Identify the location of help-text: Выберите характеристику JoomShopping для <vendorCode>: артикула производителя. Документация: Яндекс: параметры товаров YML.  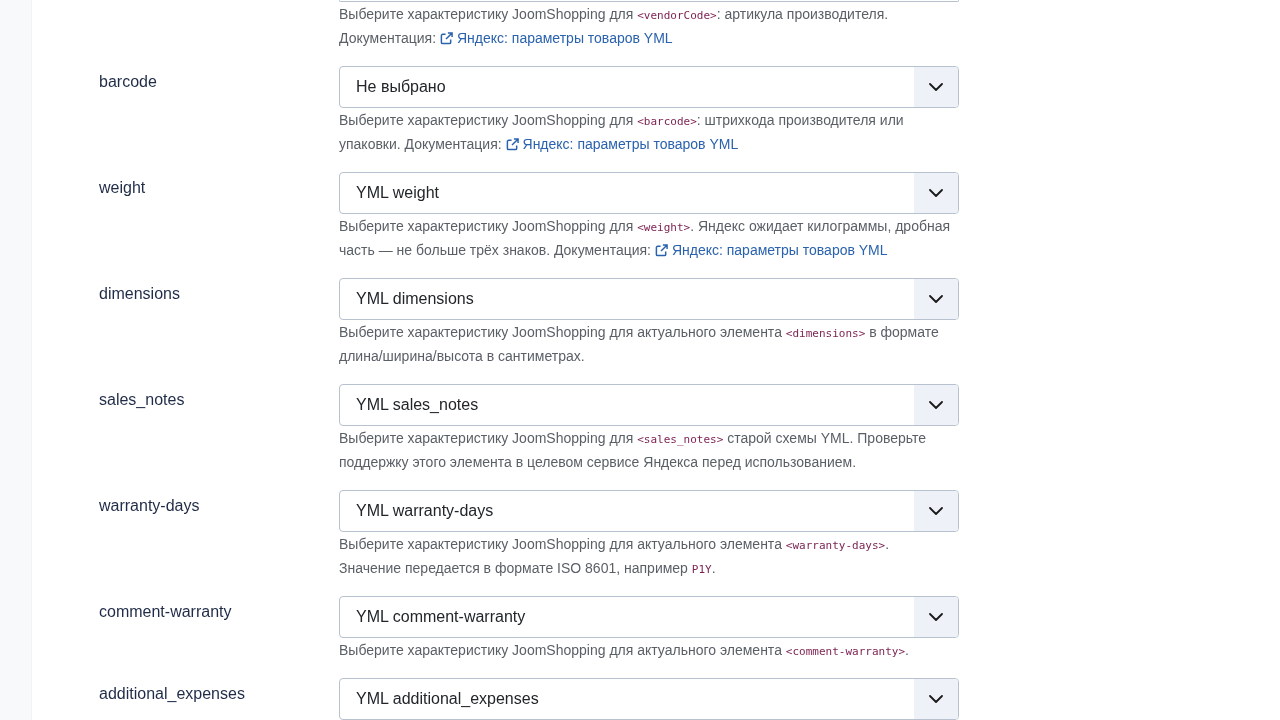
(614, 26).